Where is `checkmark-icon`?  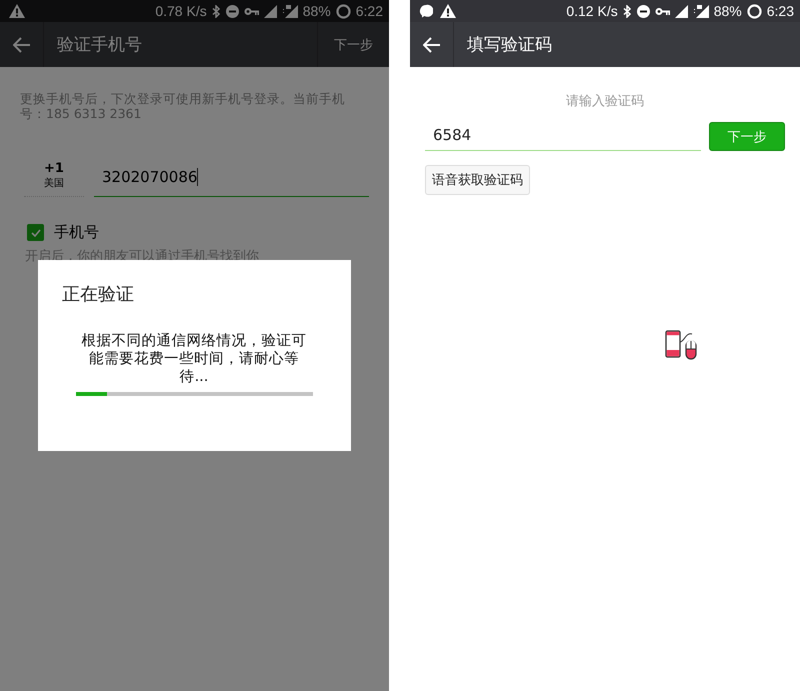 checkmark-icon is located at coordinates (35, 232).